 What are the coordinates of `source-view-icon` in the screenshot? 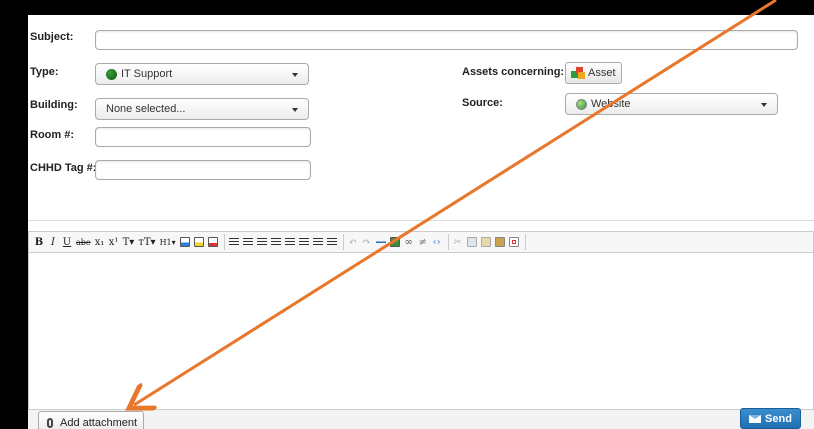 It's located at (514, 242).